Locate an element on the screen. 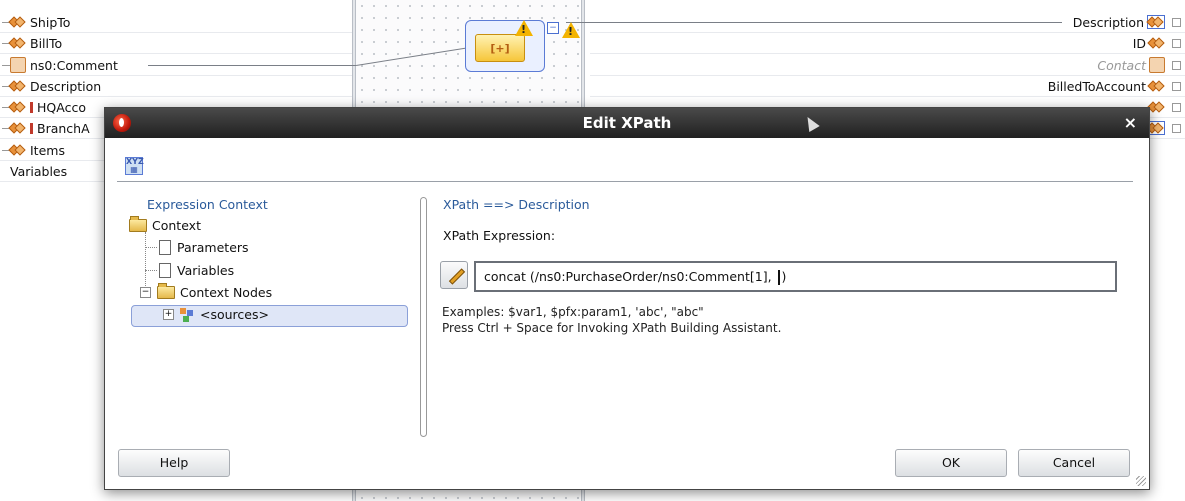 Image resolution: width=1185 pixels, height=501 pixels. collapse-toggle-icon: − is located at coordinates (145, 292).